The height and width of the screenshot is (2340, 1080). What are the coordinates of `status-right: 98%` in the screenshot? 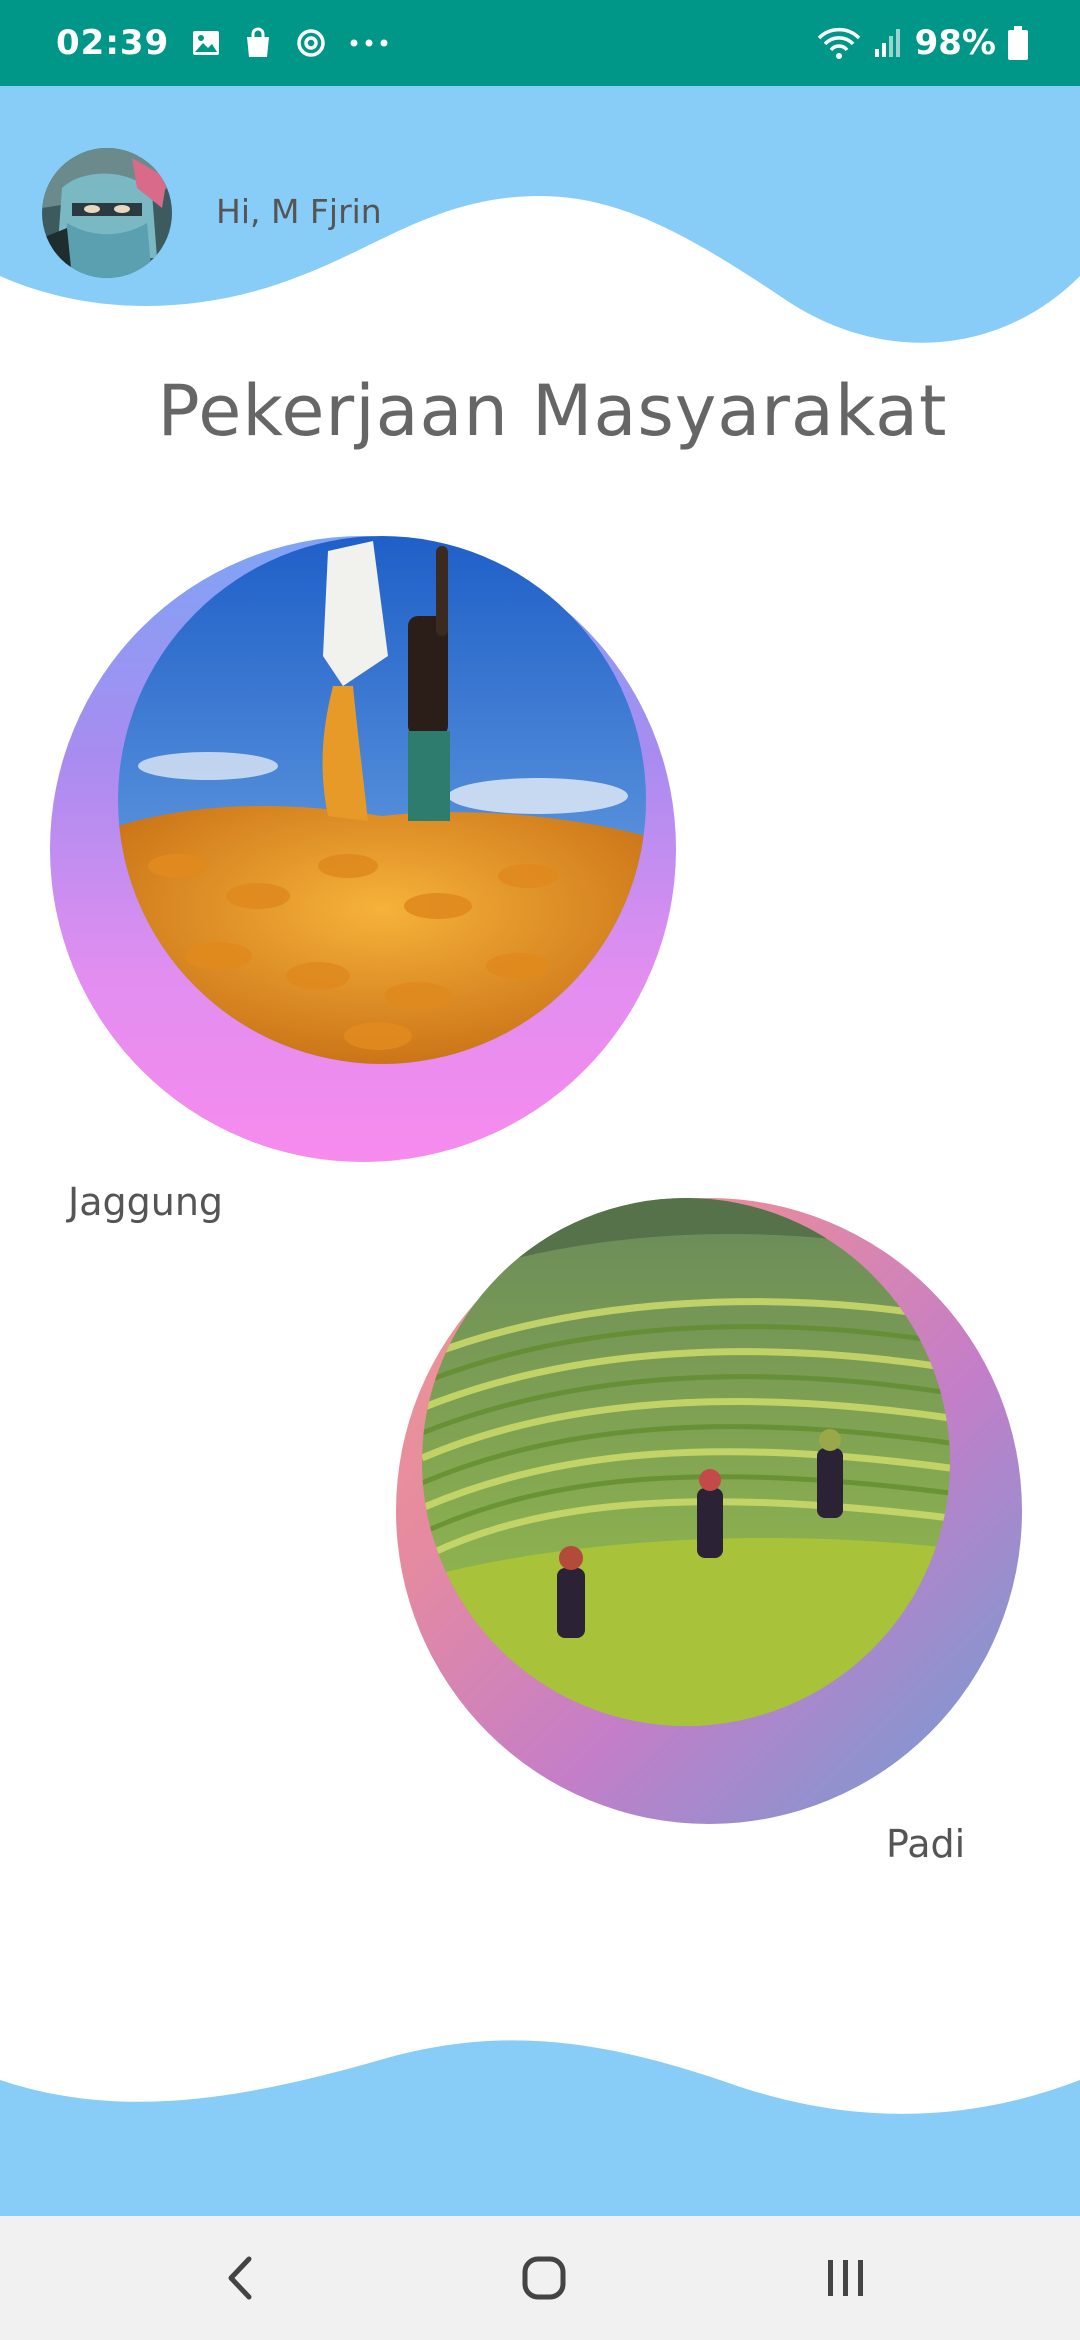 It's located at (922, 43).